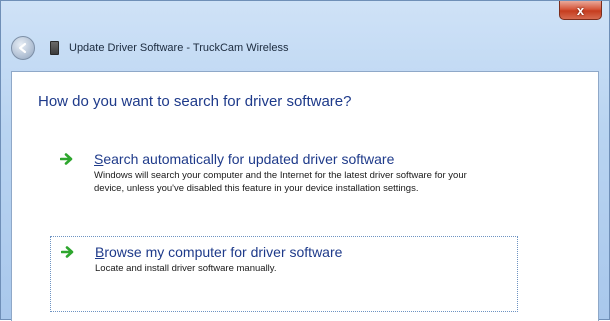 This screenshot has height=321, width=610. I want to click on close-button: x, so click(580, 10).